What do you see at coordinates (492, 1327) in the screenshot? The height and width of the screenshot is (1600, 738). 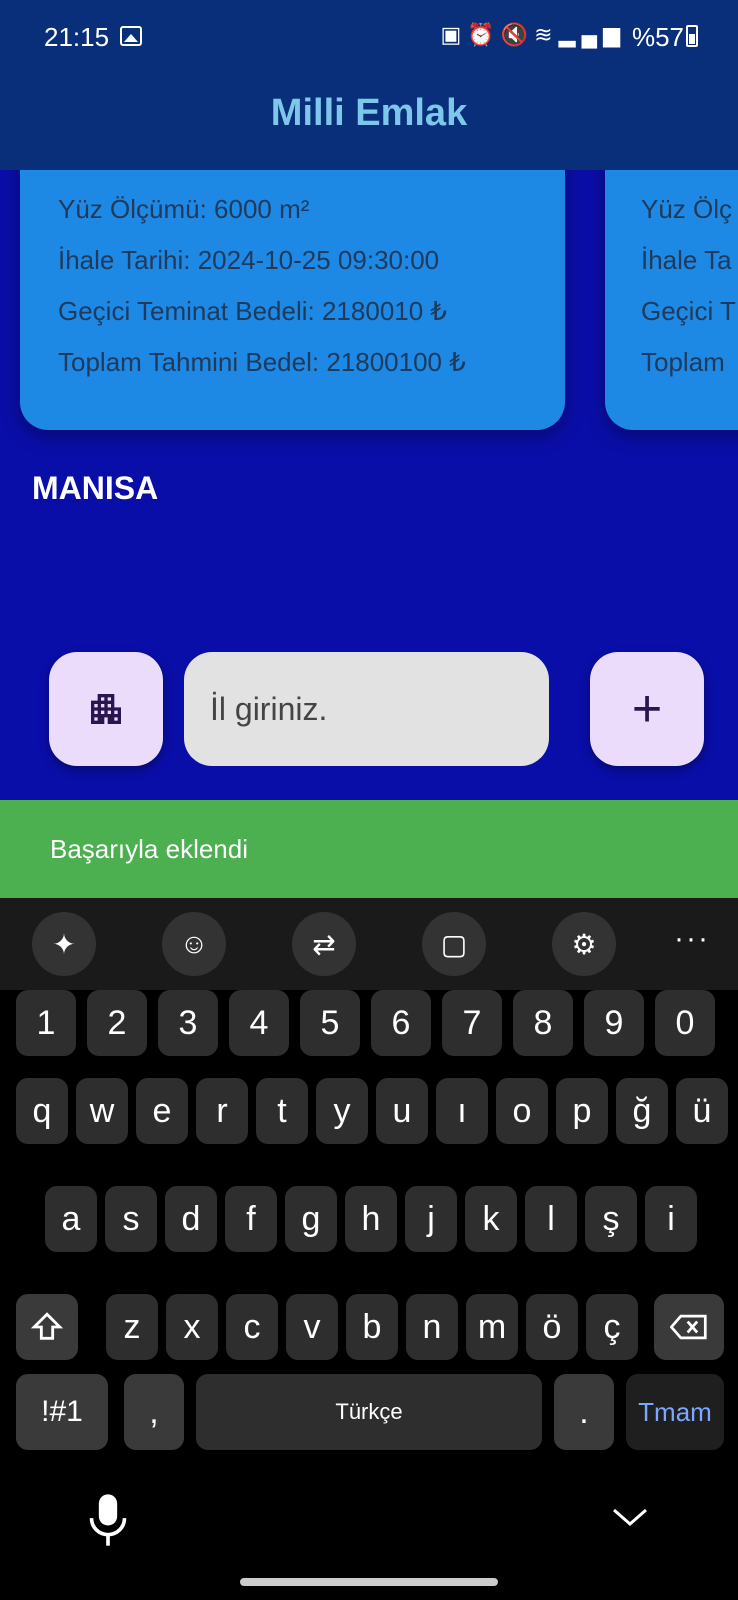 I see `key-m: m` at bounding box center [492, 1327].